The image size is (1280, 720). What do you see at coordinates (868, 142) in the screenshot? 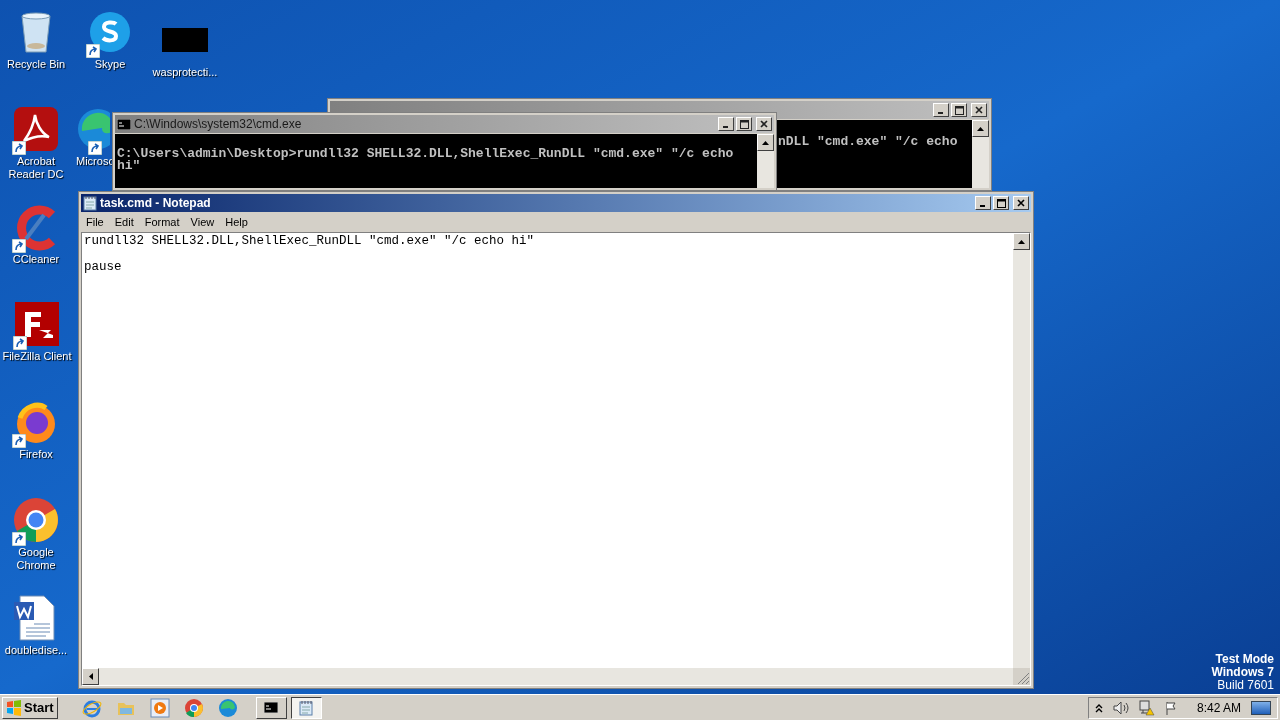
I see `console-line: nDLL "cmd.exe" "/c echo` at bounding box center [868, 142].